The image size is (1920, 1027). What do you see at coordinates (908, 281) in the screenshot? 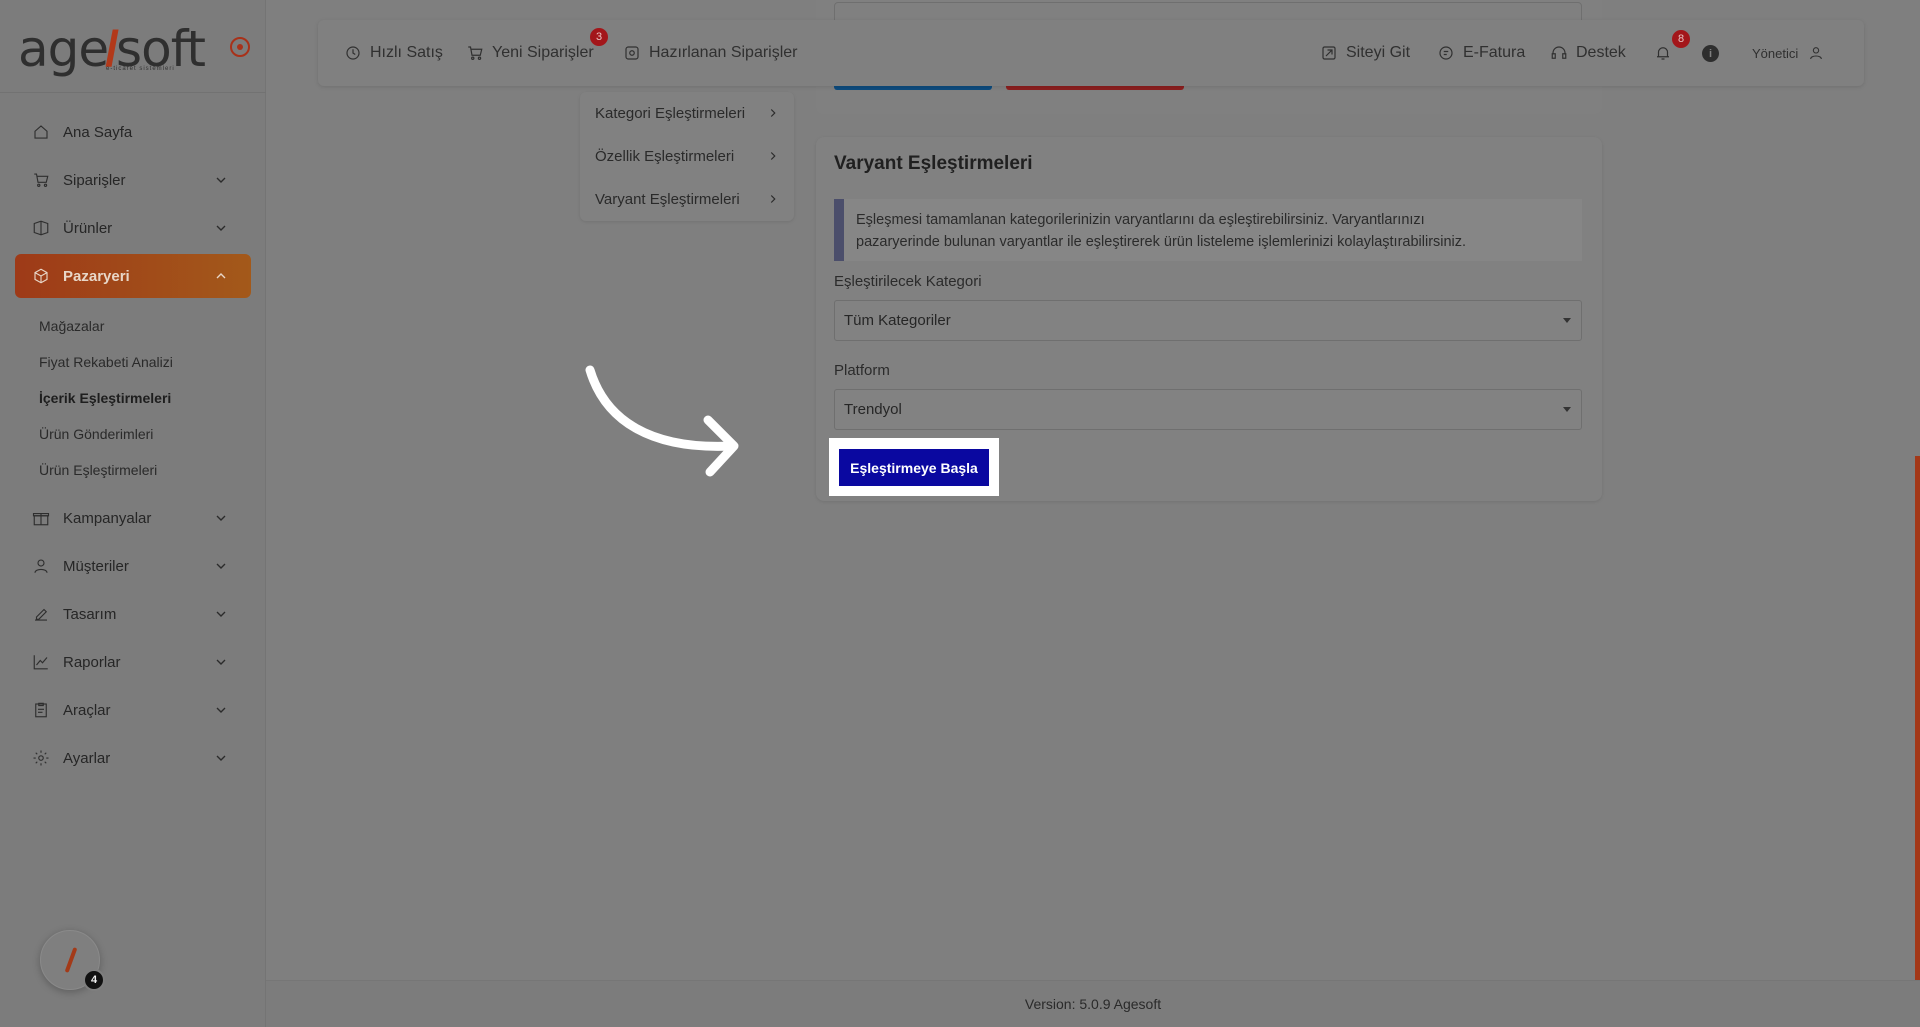
I see `category-label: Eşleştirilecek Kategori` at bounding box center [908, 281].